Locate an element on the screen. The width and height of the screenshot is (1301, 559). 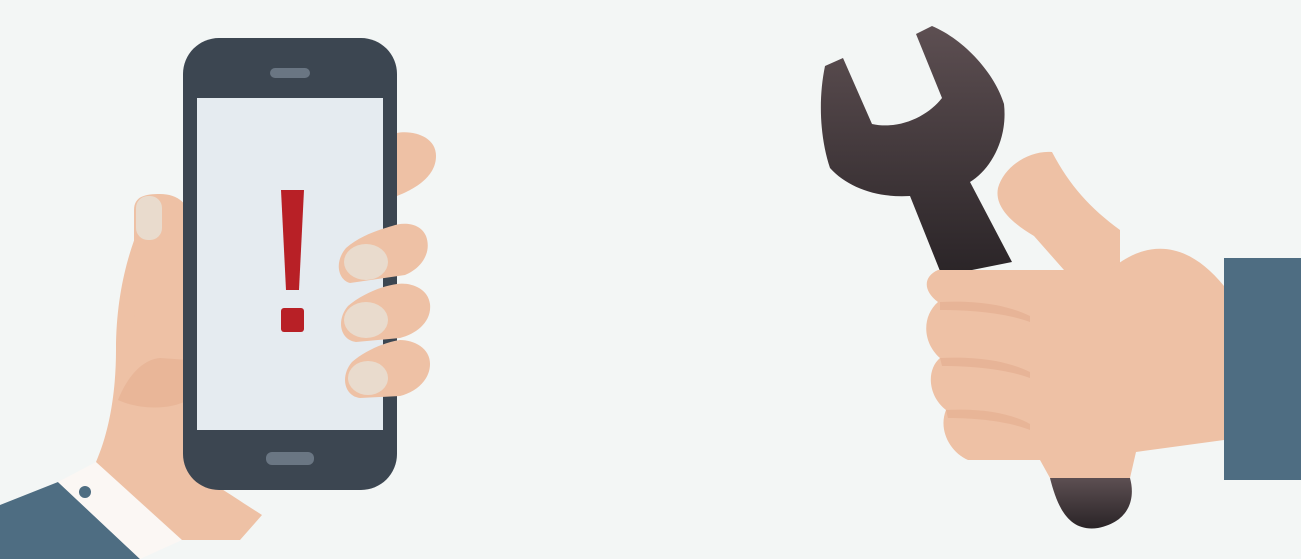
left-index-finger is located at coordinates (416, 164).